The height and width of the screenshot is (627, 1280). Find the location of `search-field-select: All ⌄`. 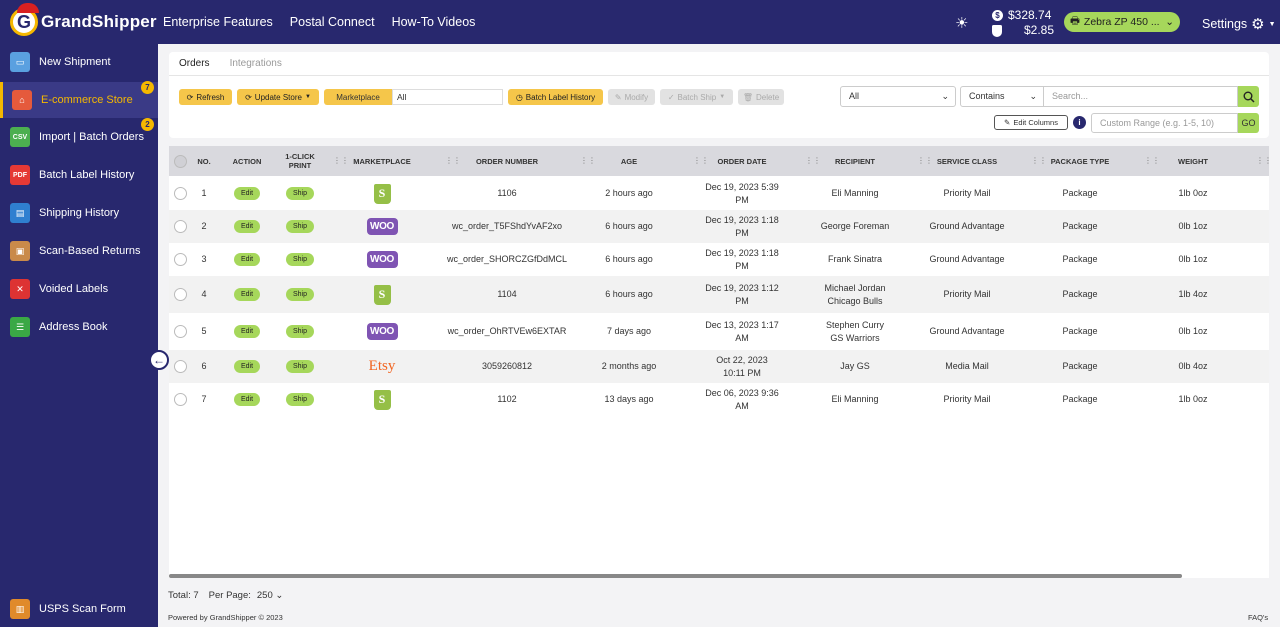

search-field-select: All ⌄ is located at coordinates (898, 96).